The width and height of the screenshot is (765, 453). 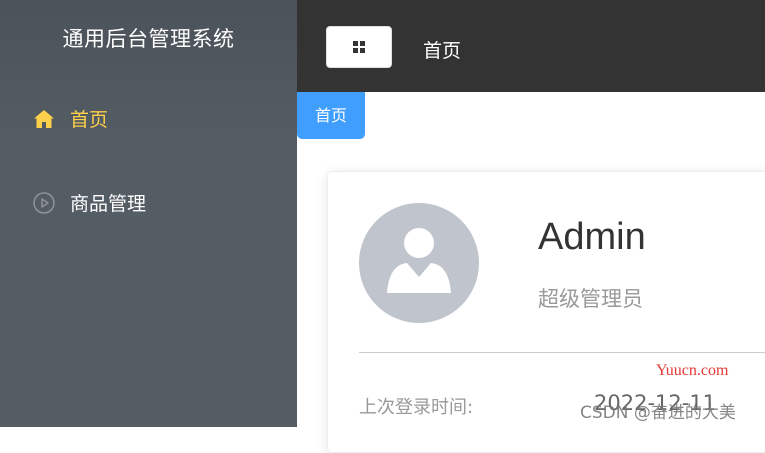 I want to click on sidebar-item-home: 首页, so click(x=148, y=119).